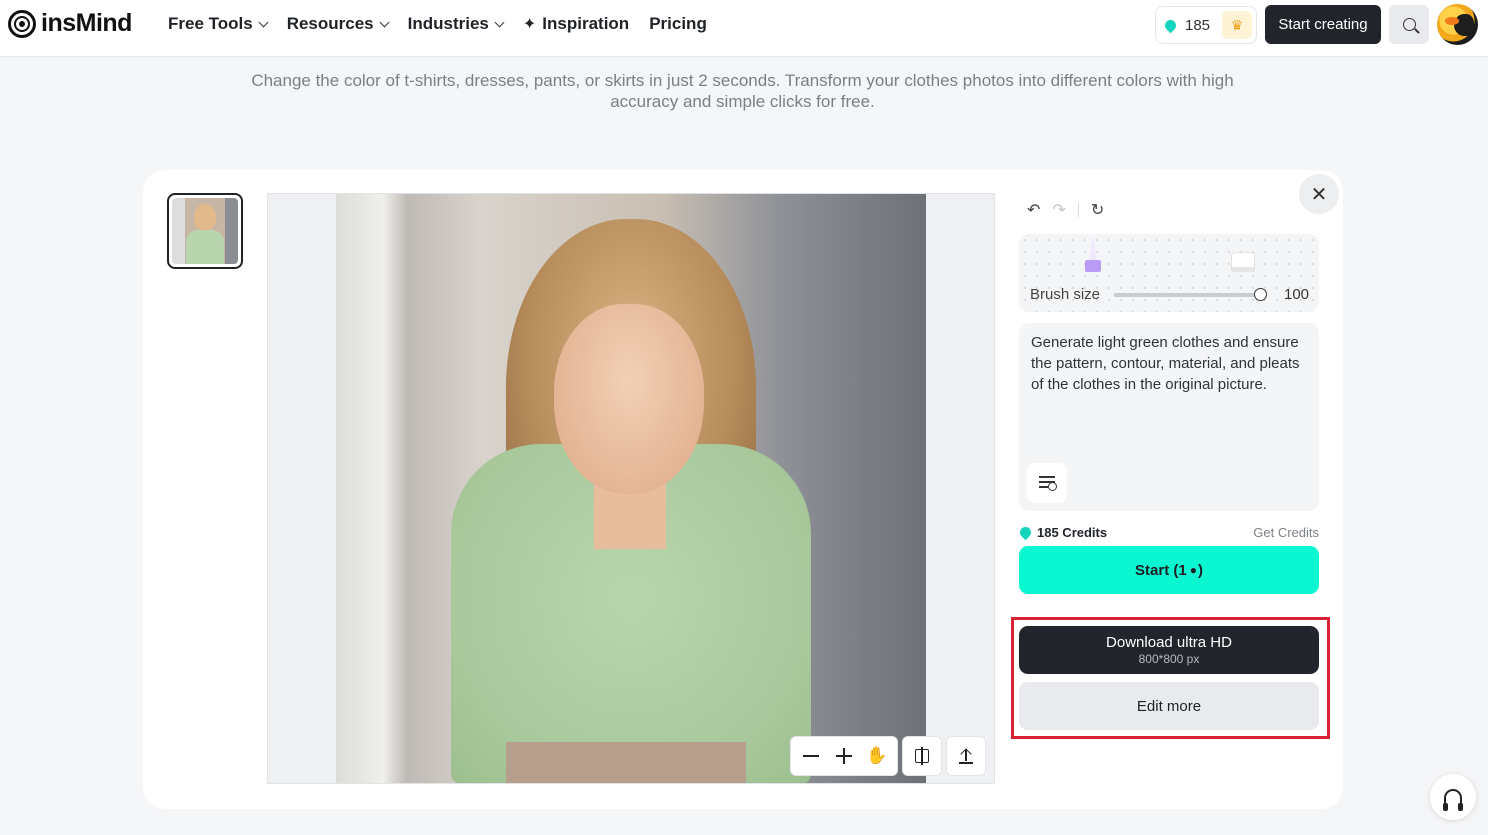 The height and width of the screenshot is (835, 1488). I want to click on brush-icon, so click(1093, 254).